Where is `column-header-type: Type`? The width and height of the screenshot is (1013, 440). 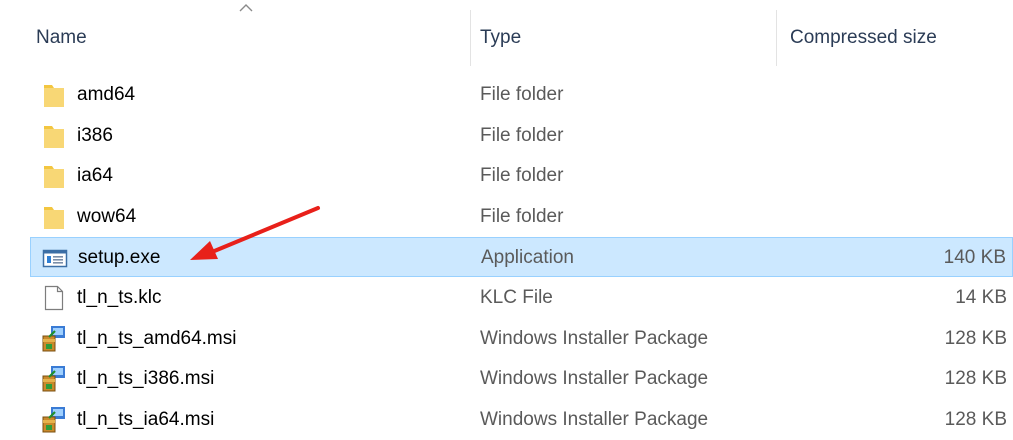
column-header-type: Type is located at coordinates (500, 38).